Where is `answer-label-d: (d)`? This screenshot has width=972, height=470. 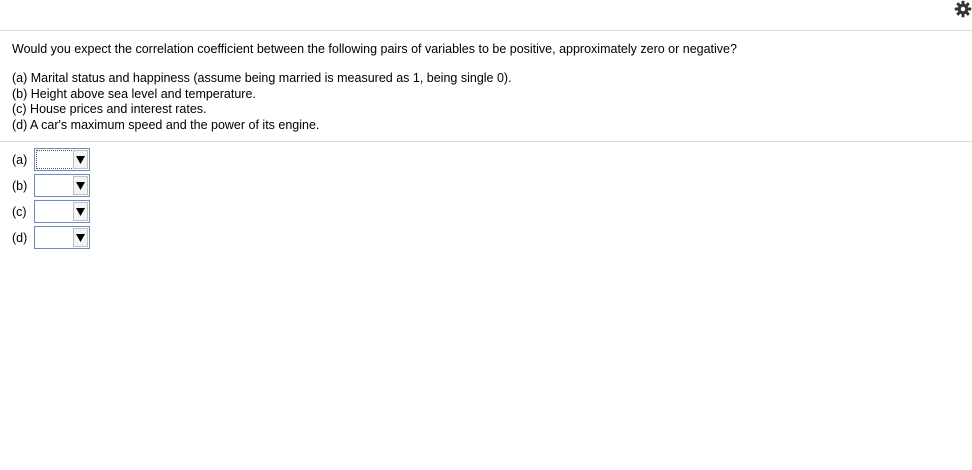
answer-label-d: (d) is located at coordinates (20, 238).